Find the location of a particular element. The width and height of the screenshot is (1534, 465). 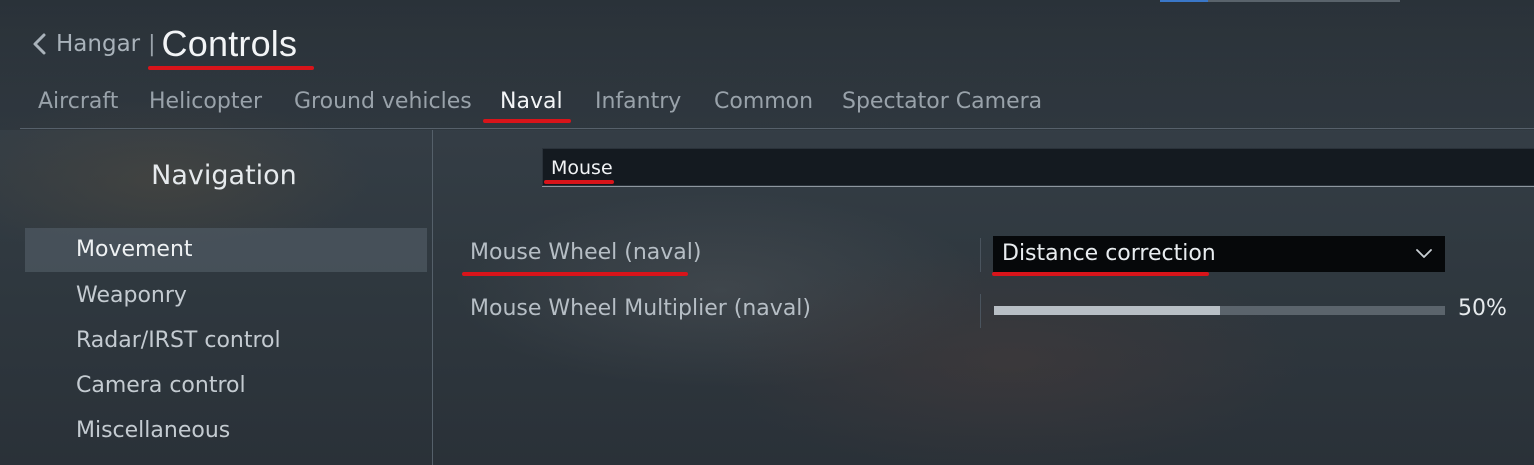

page-title: Controls is located at coordinates (229, 43).